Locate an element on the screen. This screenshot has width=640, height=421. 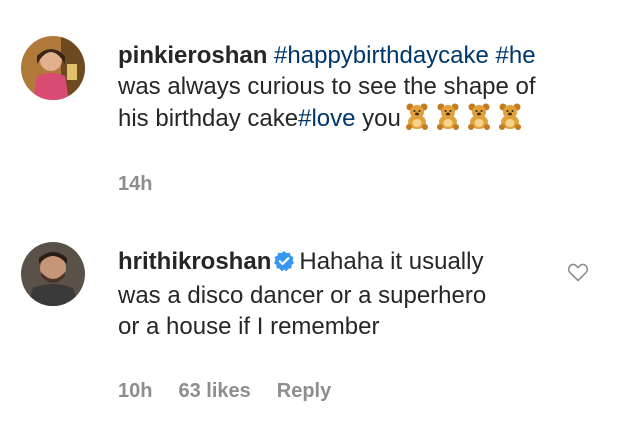
likes-count: 63 likes is located at coordinates (214, 391).